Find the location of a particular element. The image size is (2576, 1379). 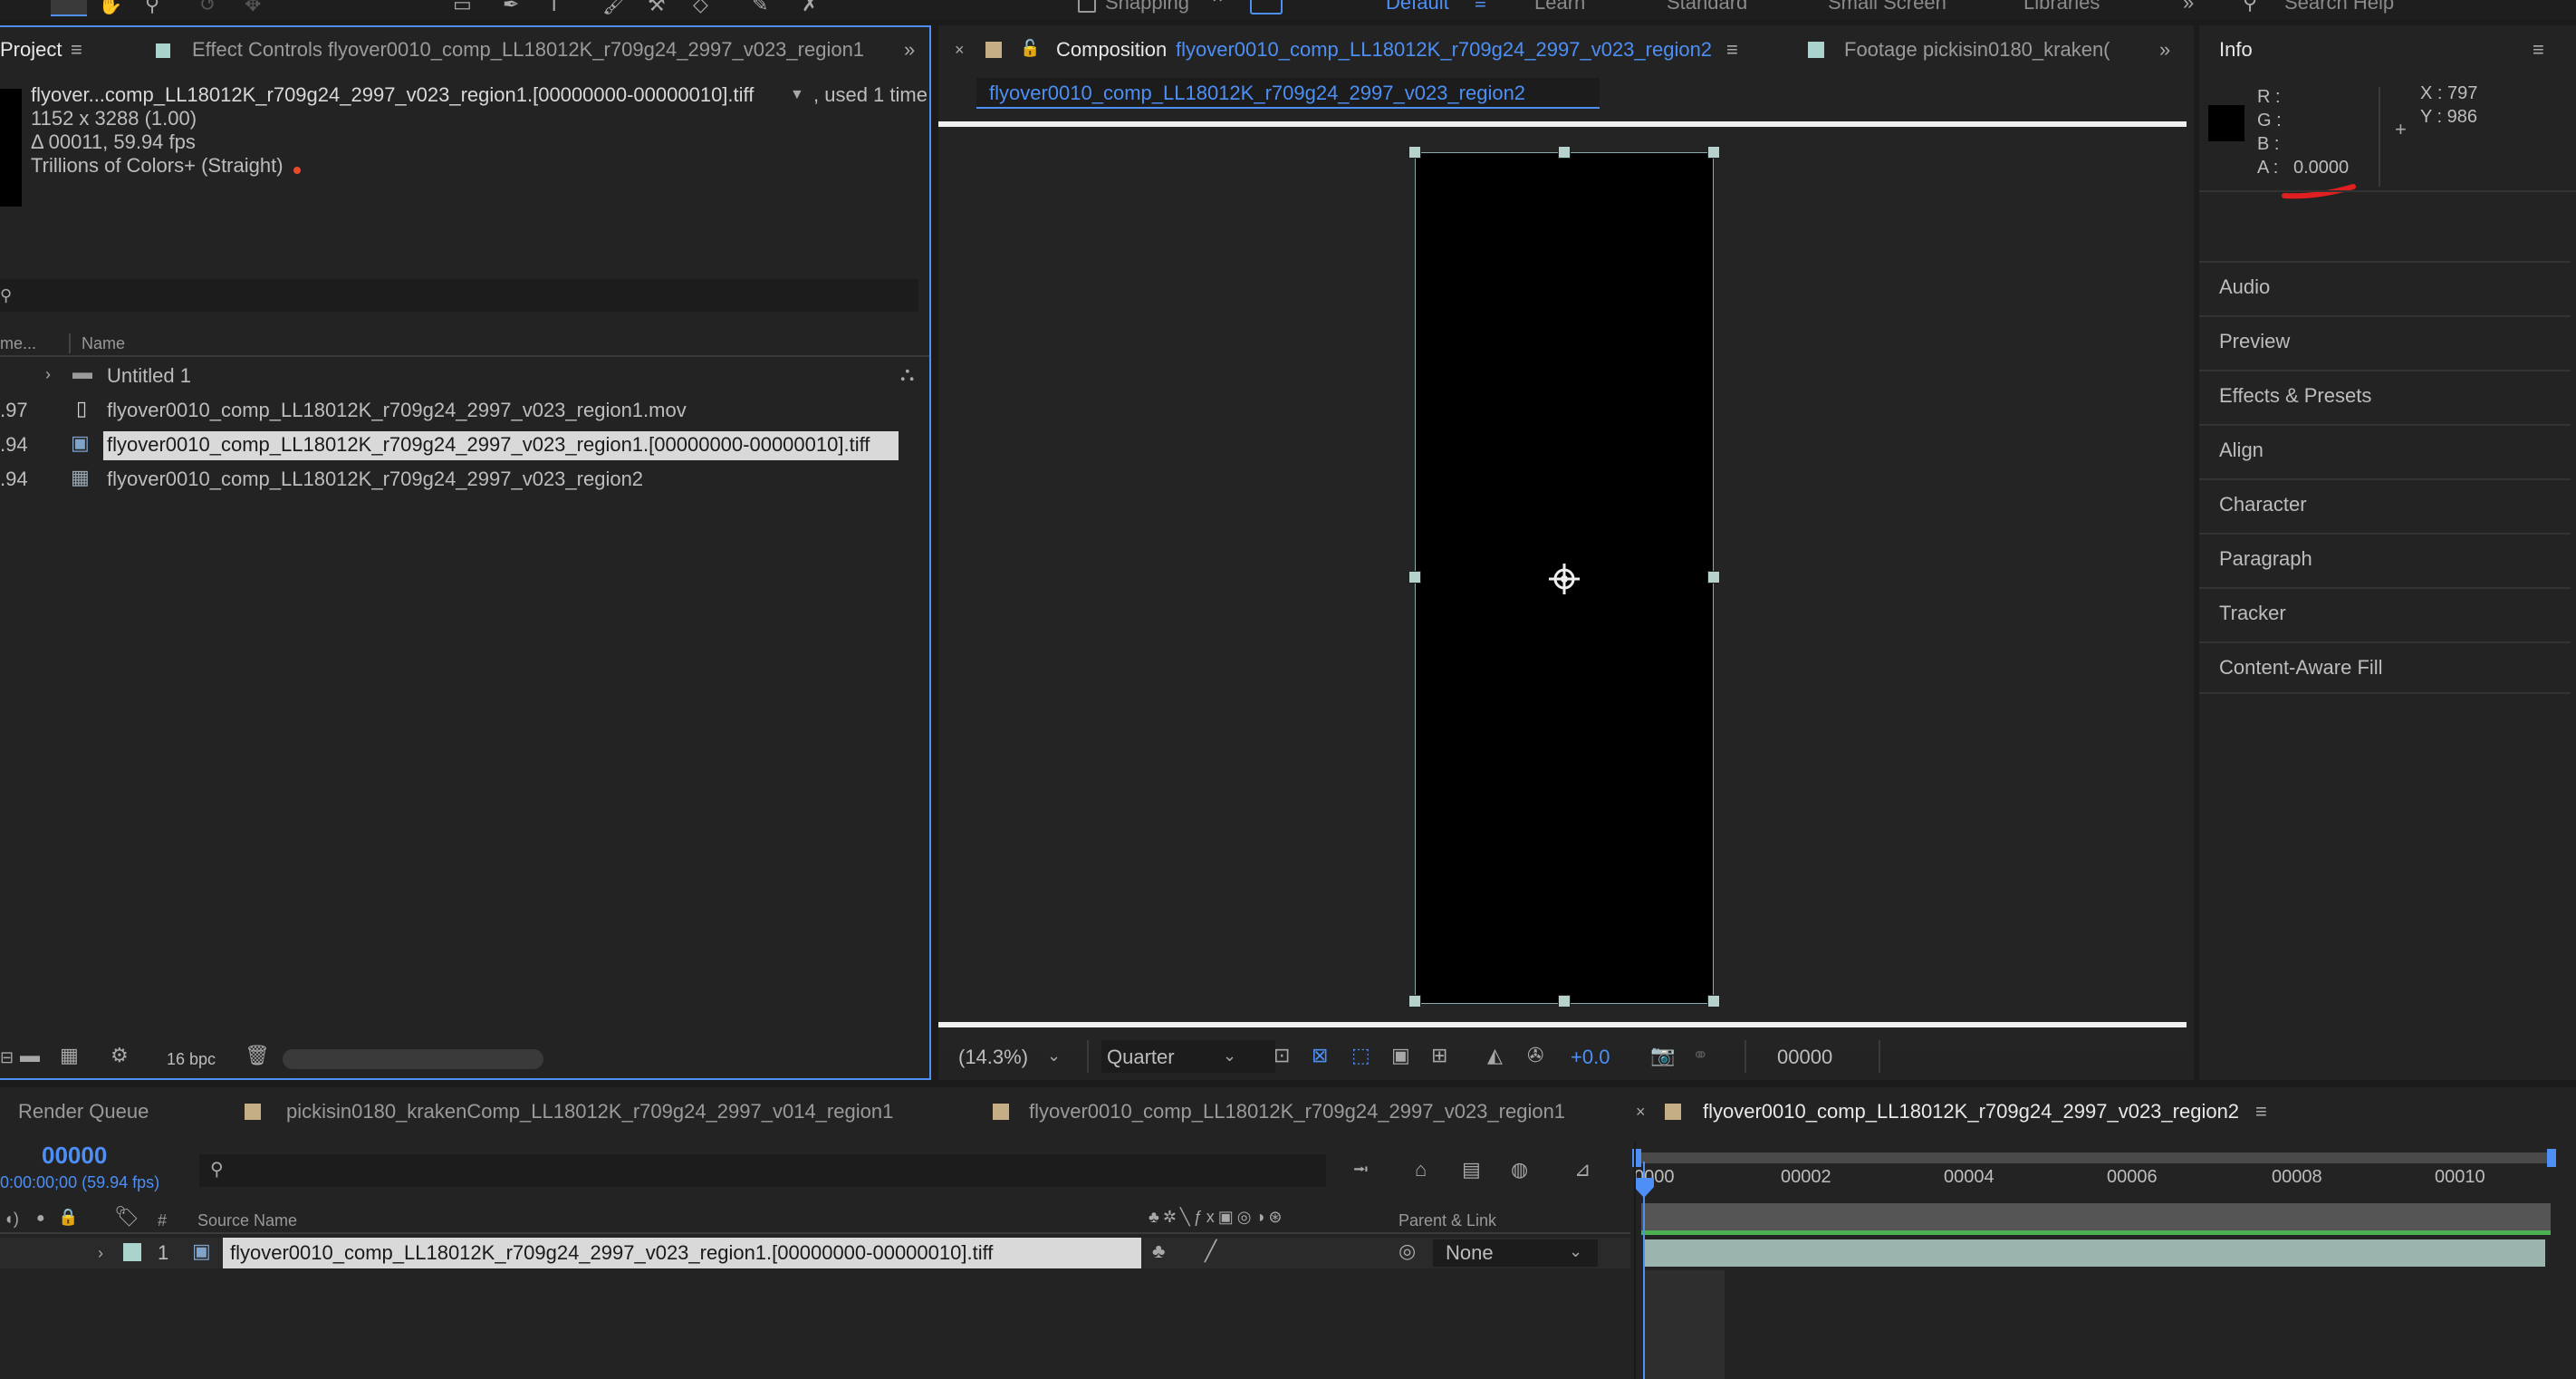

comp-flowchart-icon: ⭲ is located at coordinates (1361, 1169).